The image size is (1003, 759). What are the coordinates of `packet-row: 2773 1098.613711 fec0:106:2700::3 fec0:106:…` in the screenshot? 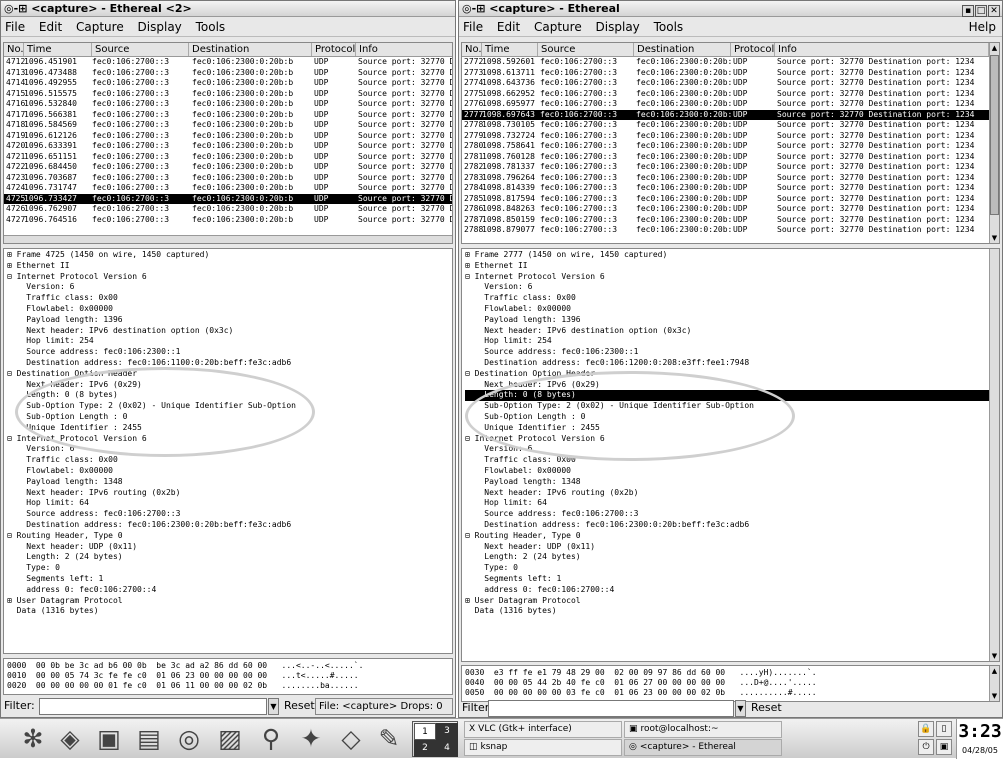 It's located at (730, 73).